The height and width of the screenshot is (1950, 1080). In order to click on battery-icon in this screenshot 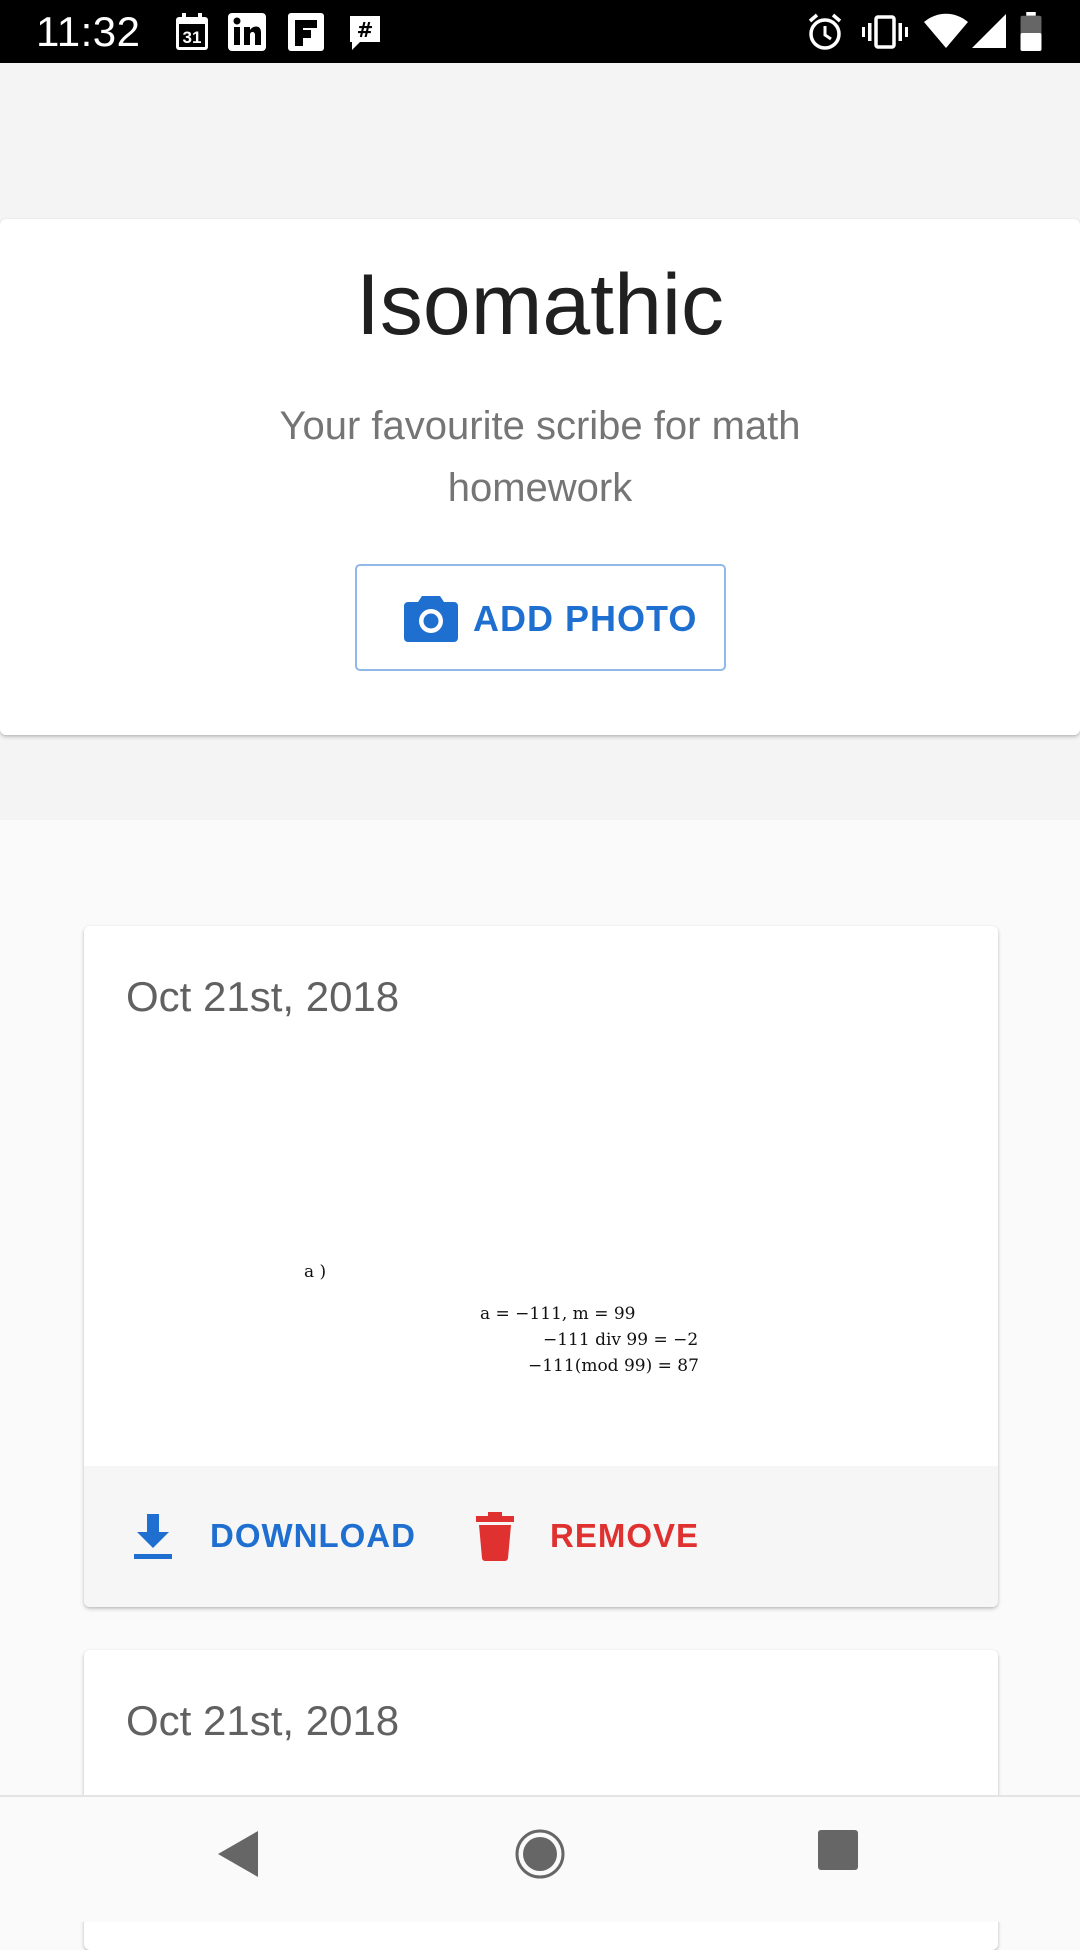, I will do `click(1031, 32)`.